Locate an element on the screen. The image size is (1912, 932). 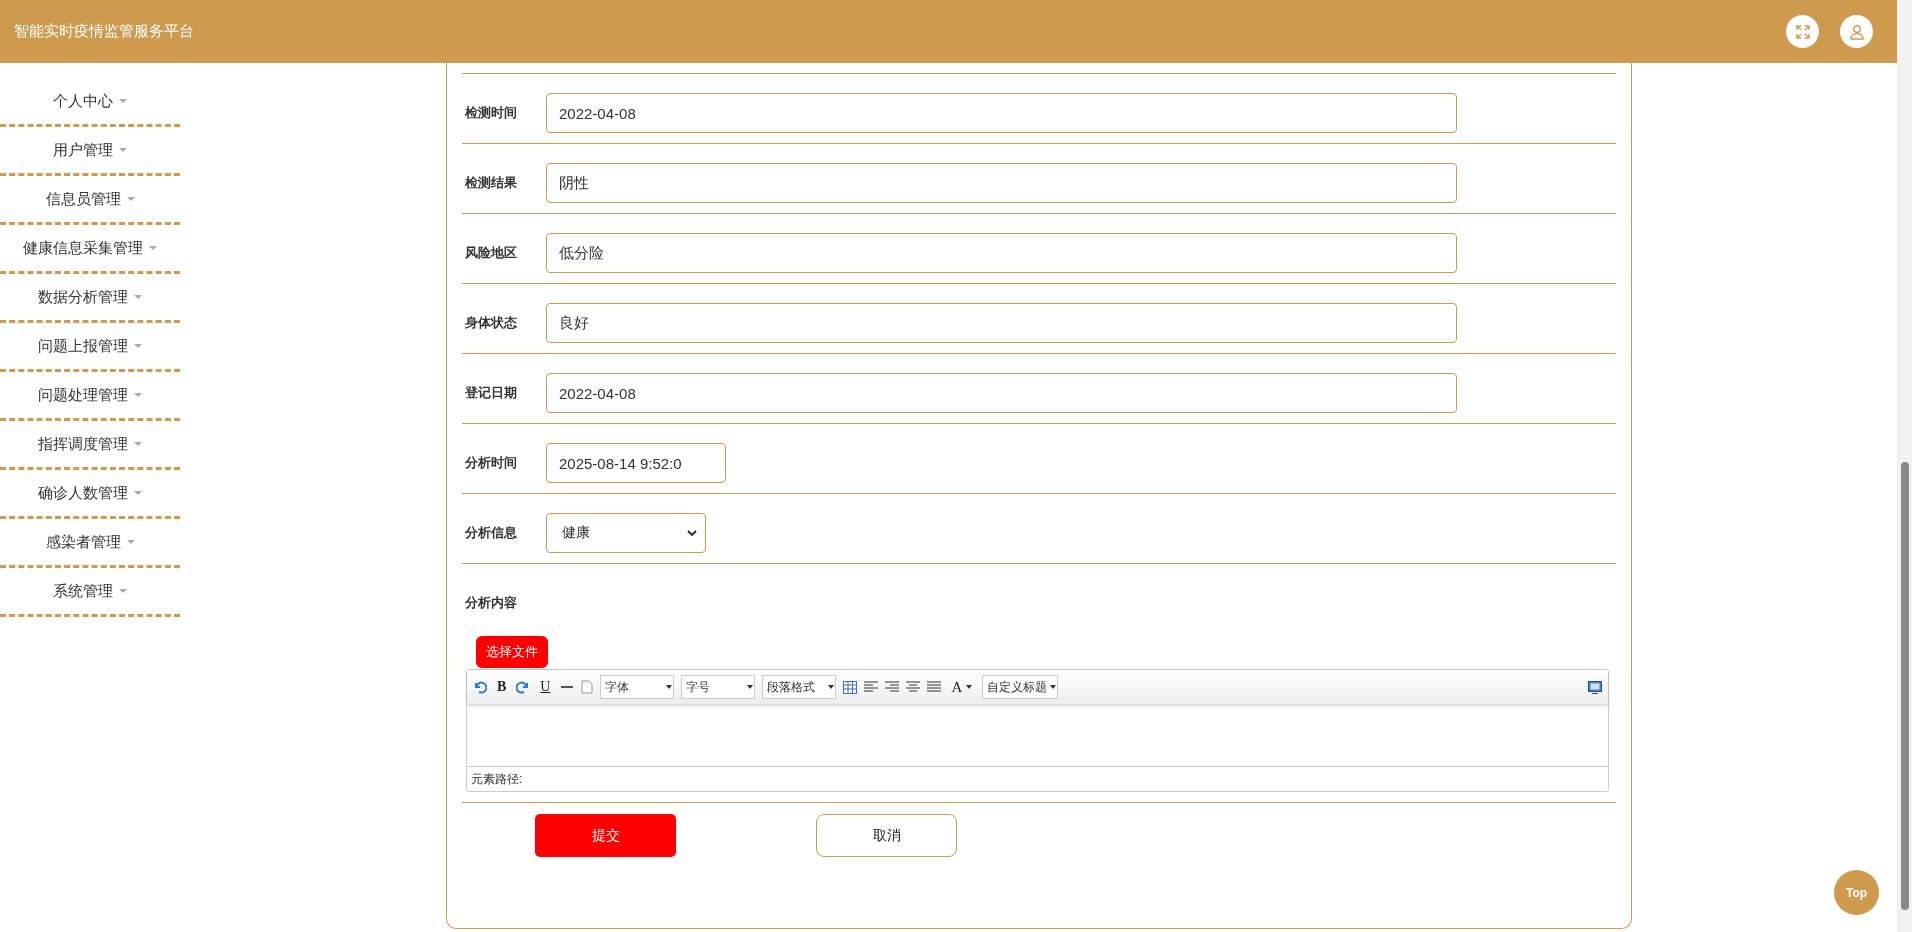
toolbar-dropdown: 字号 is located at coordinates (718, 687).